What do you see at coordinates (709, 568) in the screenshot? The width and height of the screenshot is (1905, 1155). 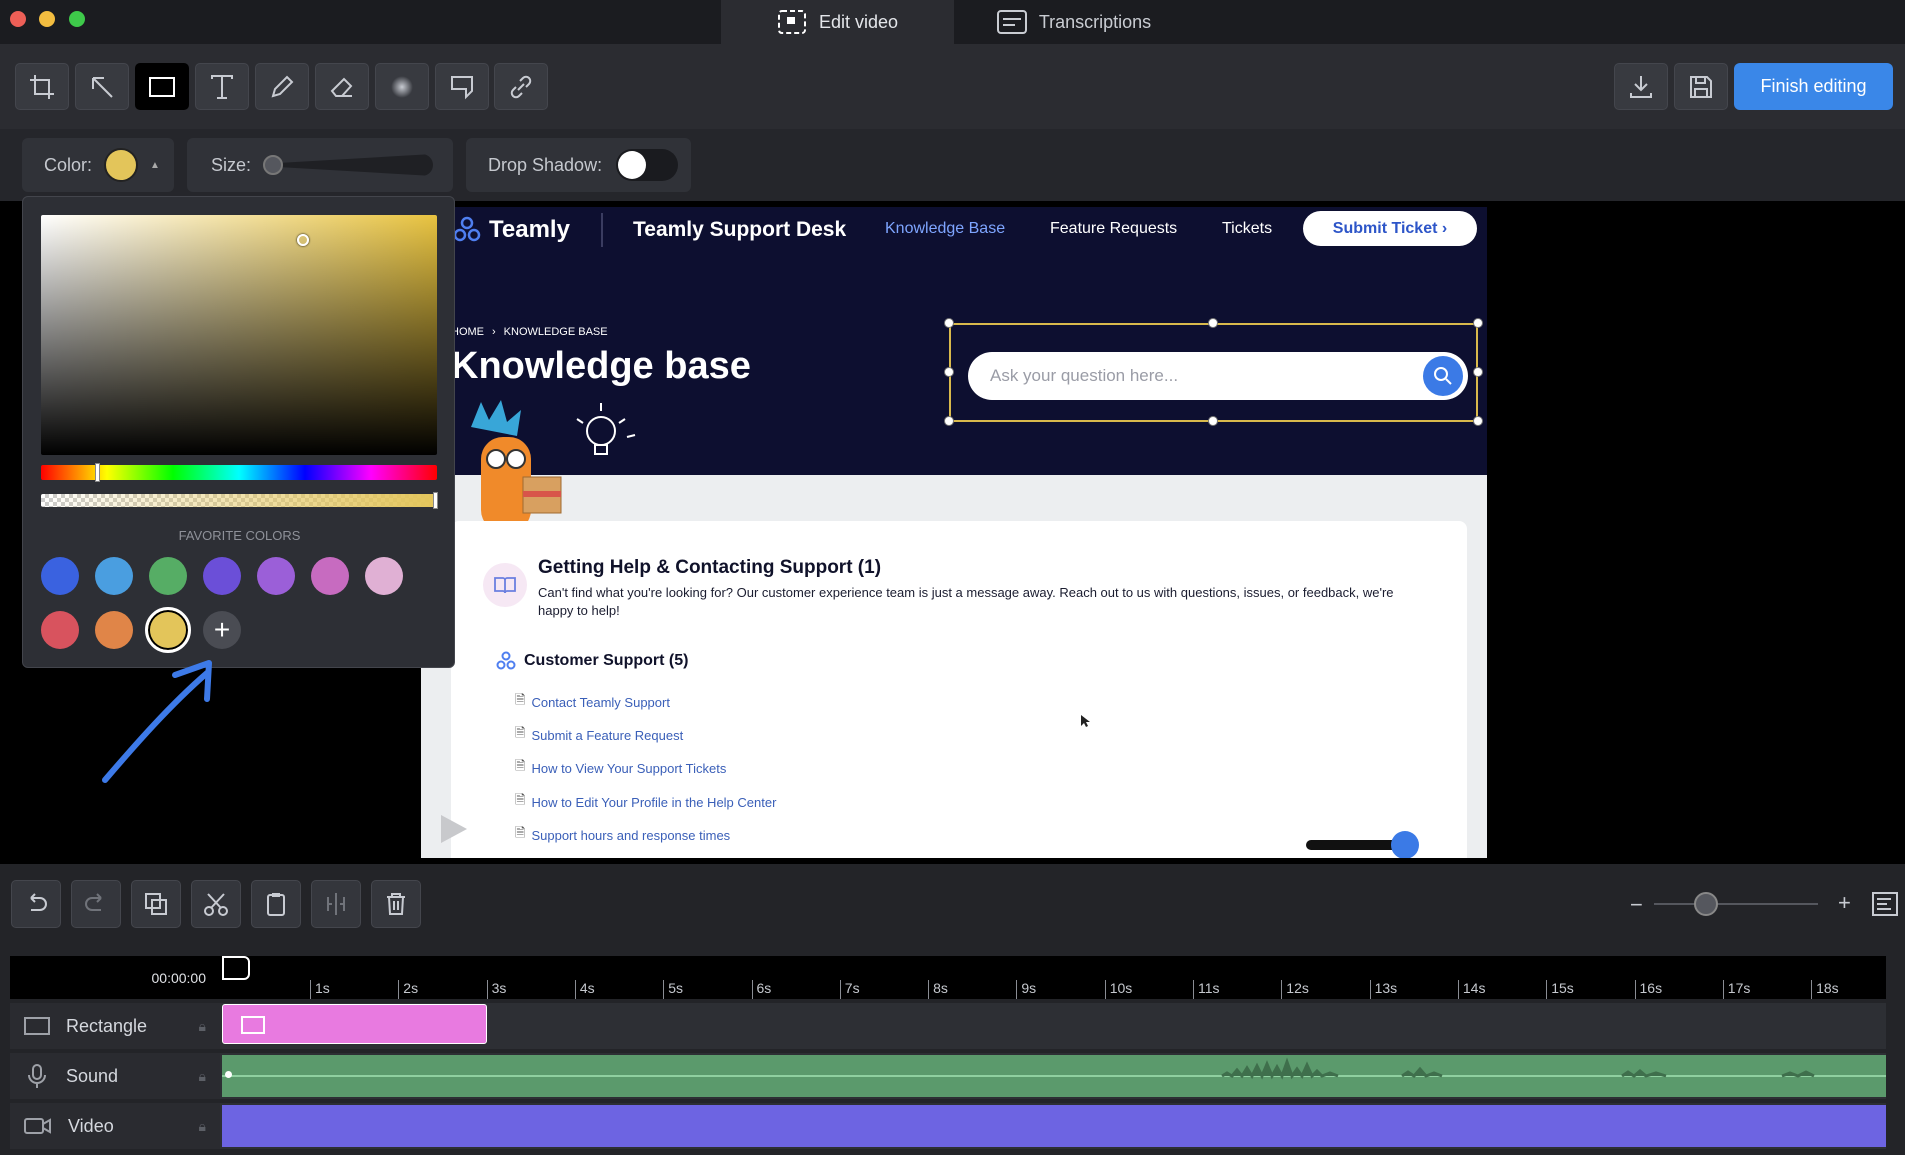 I see `section-title: Getting Help & Contacting Support (1)` at bounding box center [709, 568].